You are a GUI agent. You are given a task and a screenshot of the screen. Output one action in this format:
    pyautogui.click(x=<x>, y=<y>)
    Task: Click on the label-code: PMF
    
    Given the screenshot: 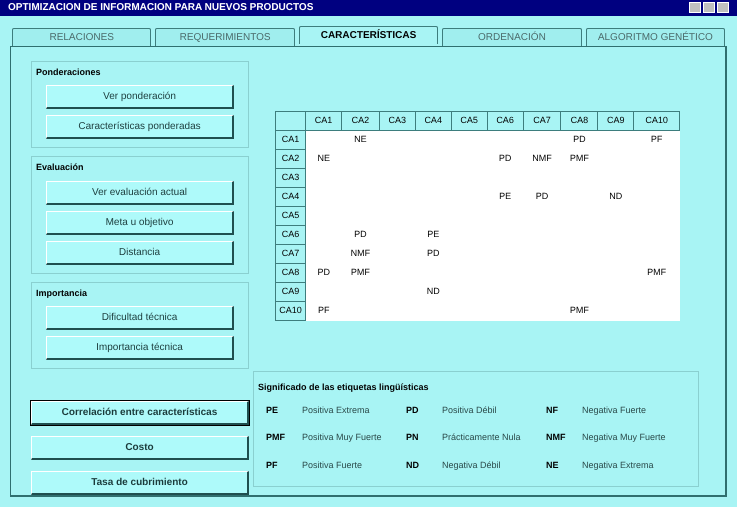 What is the action you would take?
    pyautogui.click(x=276, y=437)
    